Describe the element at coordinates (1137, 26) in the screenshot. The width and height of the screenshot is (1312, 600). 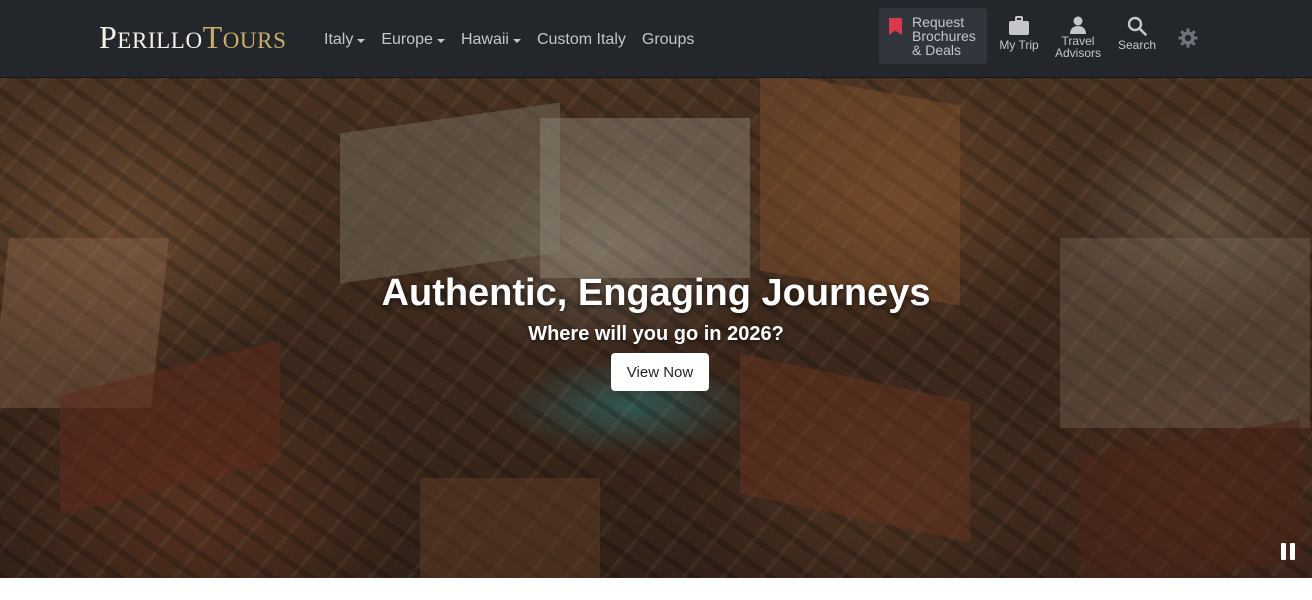
I see `search-icon` at that location.